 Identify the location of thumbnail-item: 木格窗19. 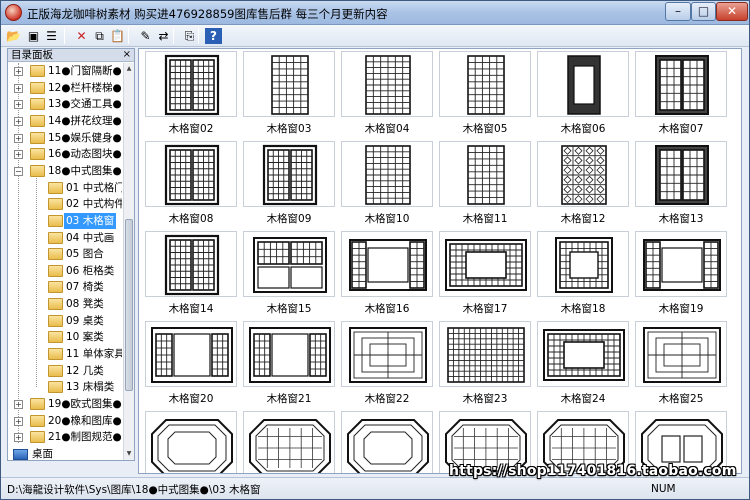
(682, 274).